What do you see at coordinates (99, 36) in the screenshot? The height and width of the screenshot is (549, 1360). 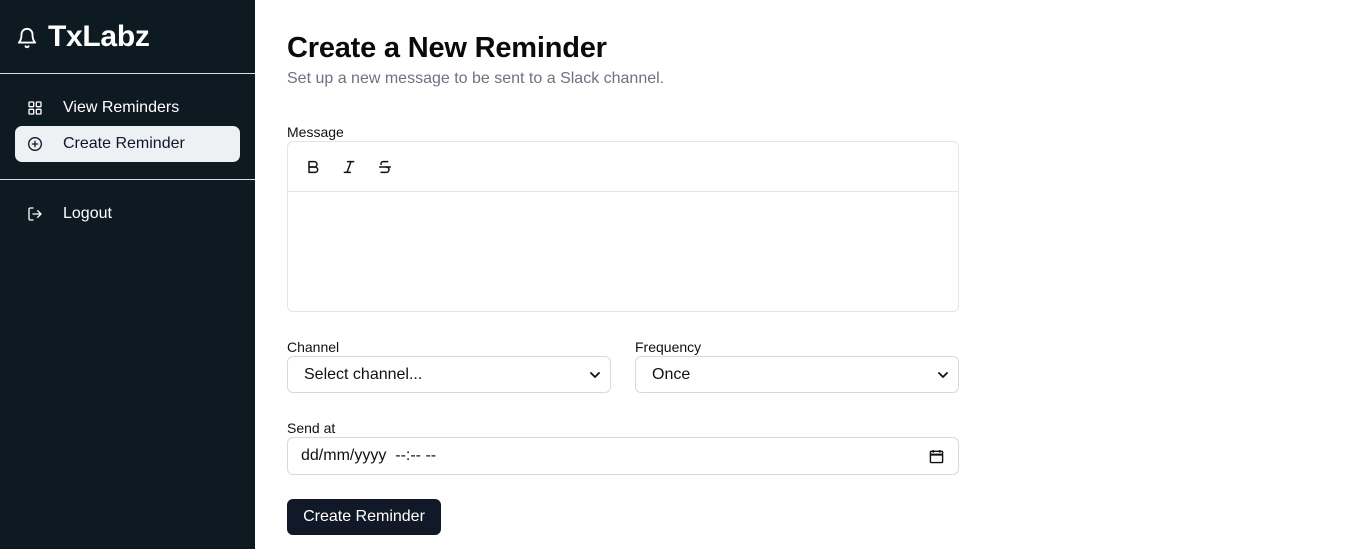 I see `brand-name: TxLabz` at bounding box center [99, 36].